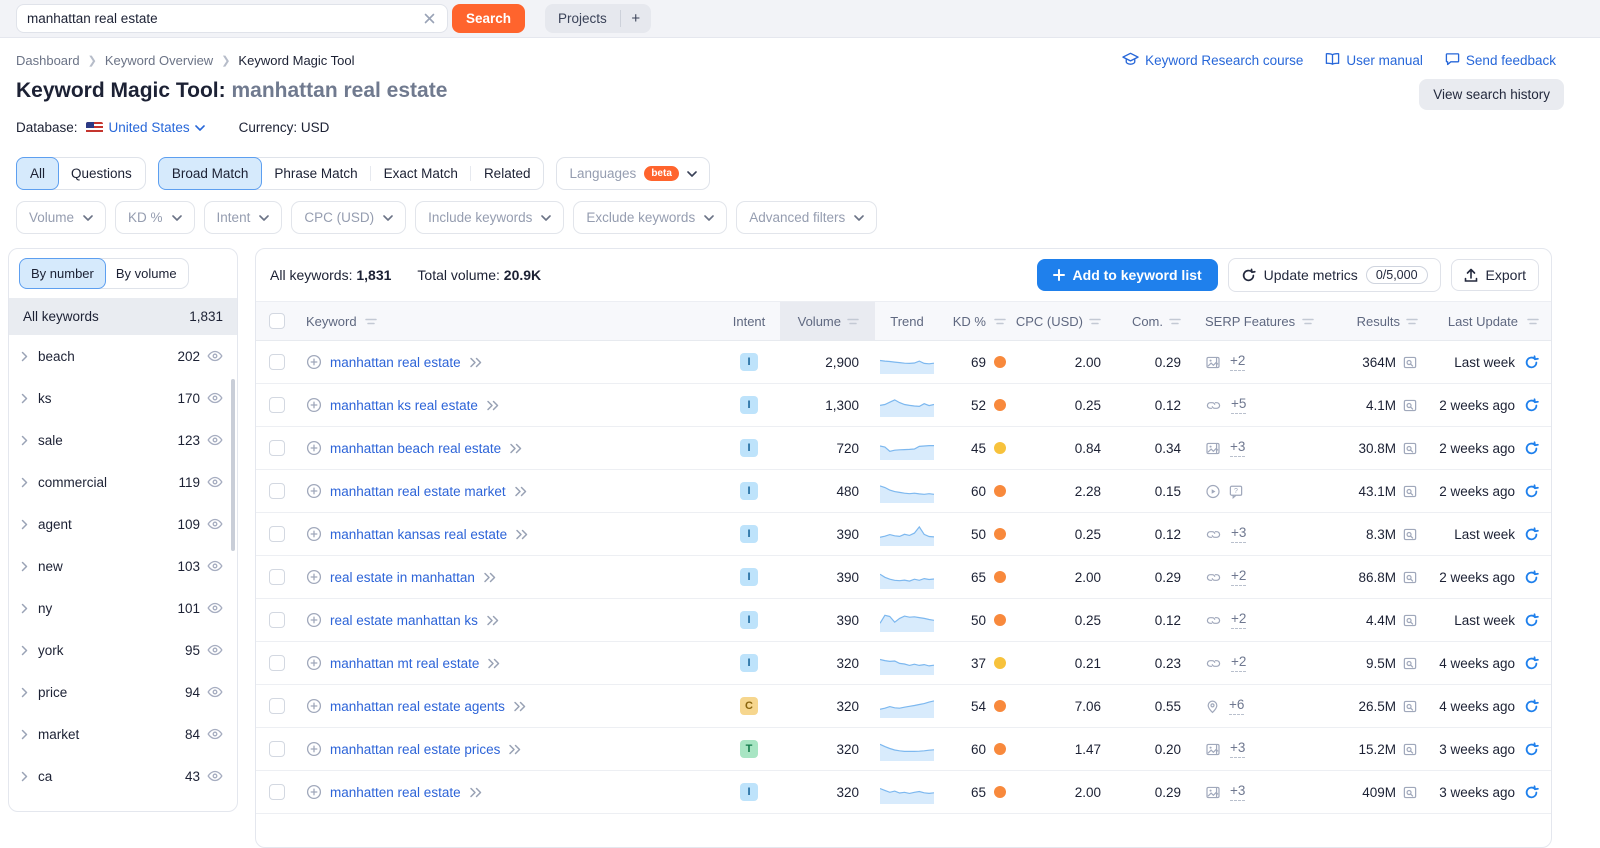 The height and width of the screenshot is (848, 1600). I want to click on sidebar-group-ca: ca 43, so click(123, 776).